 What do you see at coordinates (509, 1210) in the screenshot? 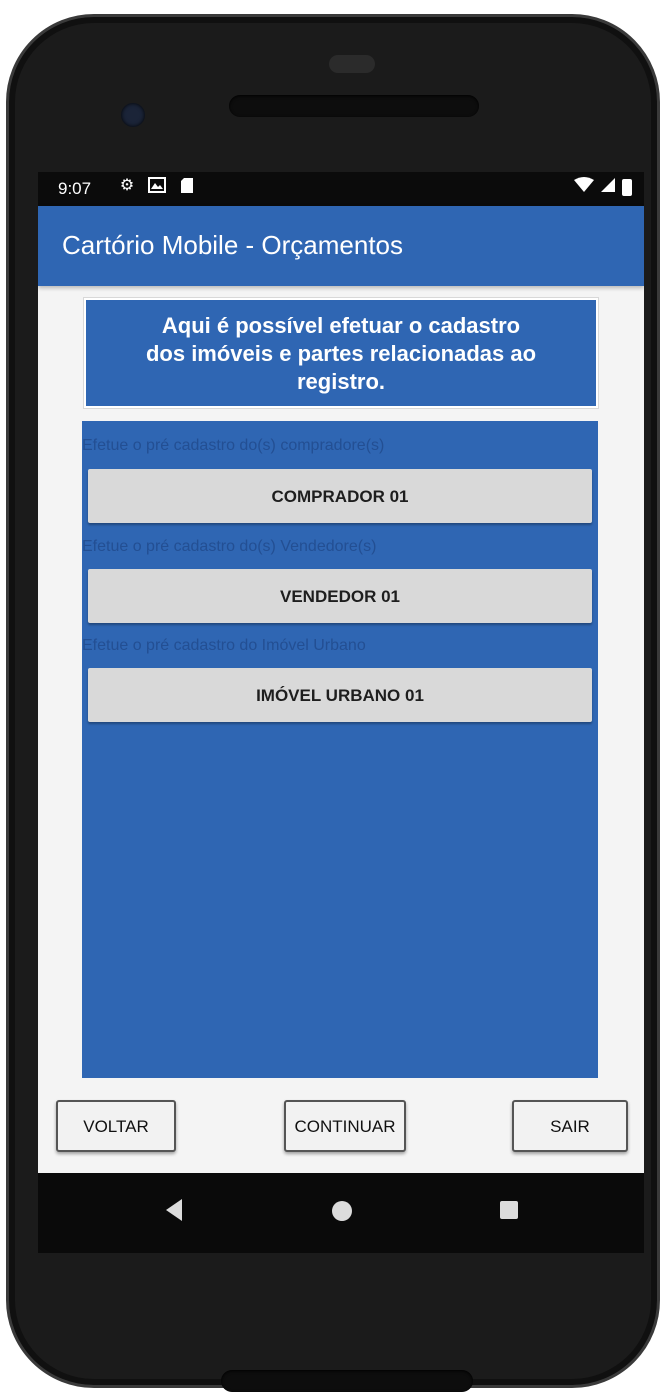
I see `recent-apps-nav-icon` at bounding box center [509, 1210].